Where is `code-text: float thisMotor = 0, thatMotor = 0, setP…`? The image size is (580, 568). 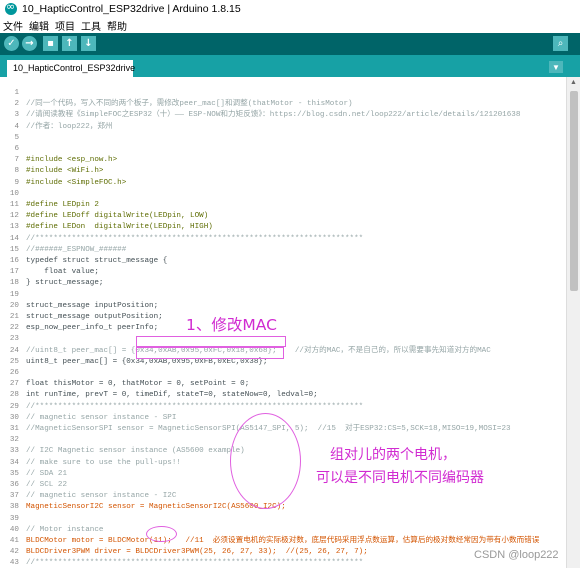 code-text: float thisMotor = 0, thatMotor = 0, setP… is located at coordinates (138, 384).